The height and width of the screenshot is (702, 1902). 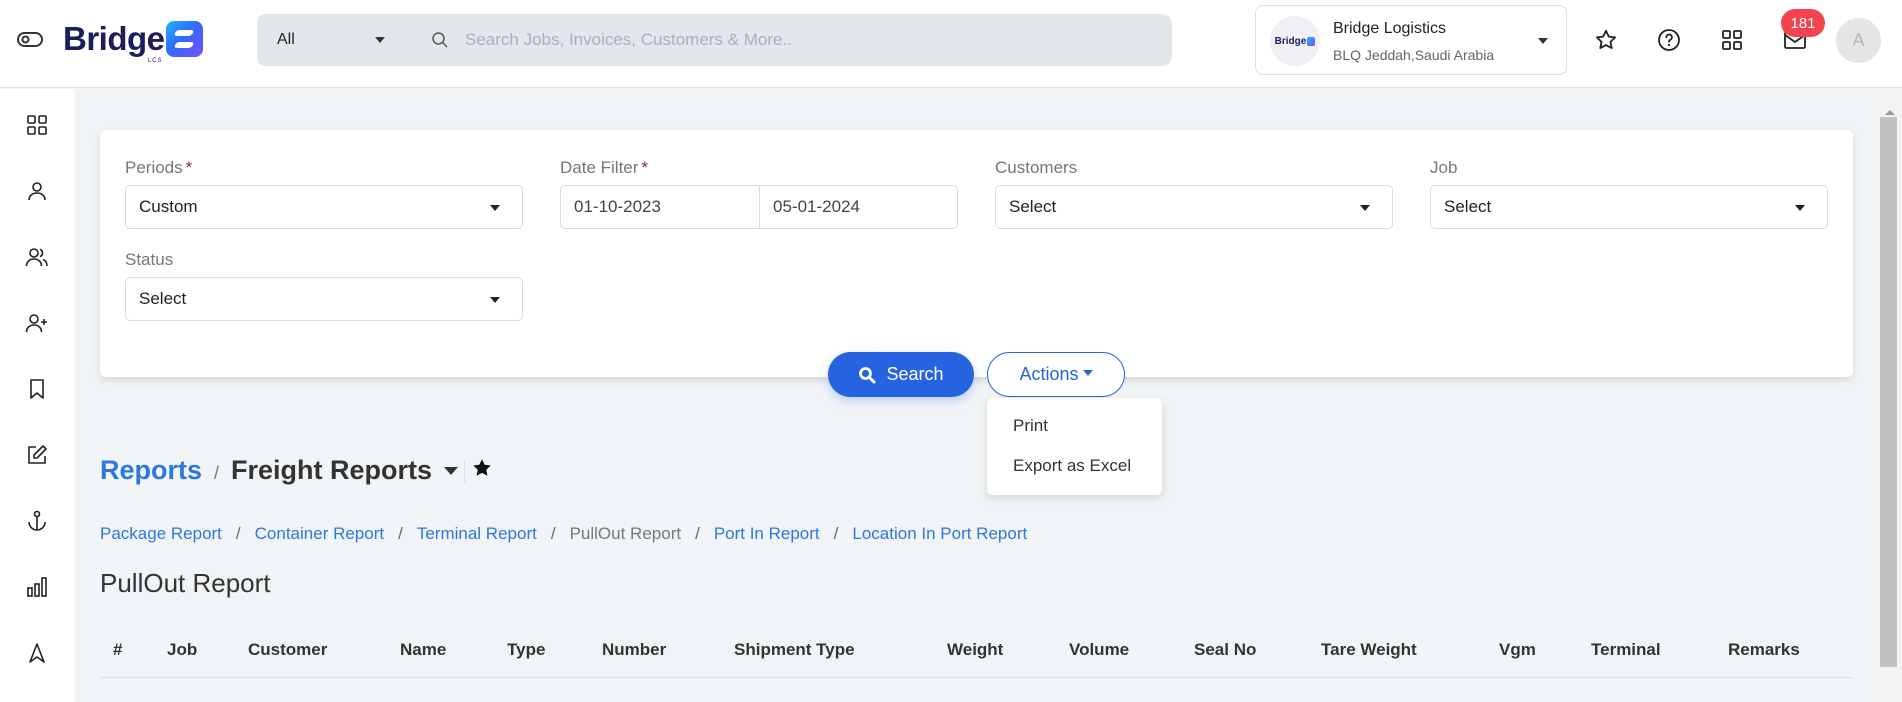 I want to click on sub-nav-port-in-report: Port In Report, so click(x=767, y=534).